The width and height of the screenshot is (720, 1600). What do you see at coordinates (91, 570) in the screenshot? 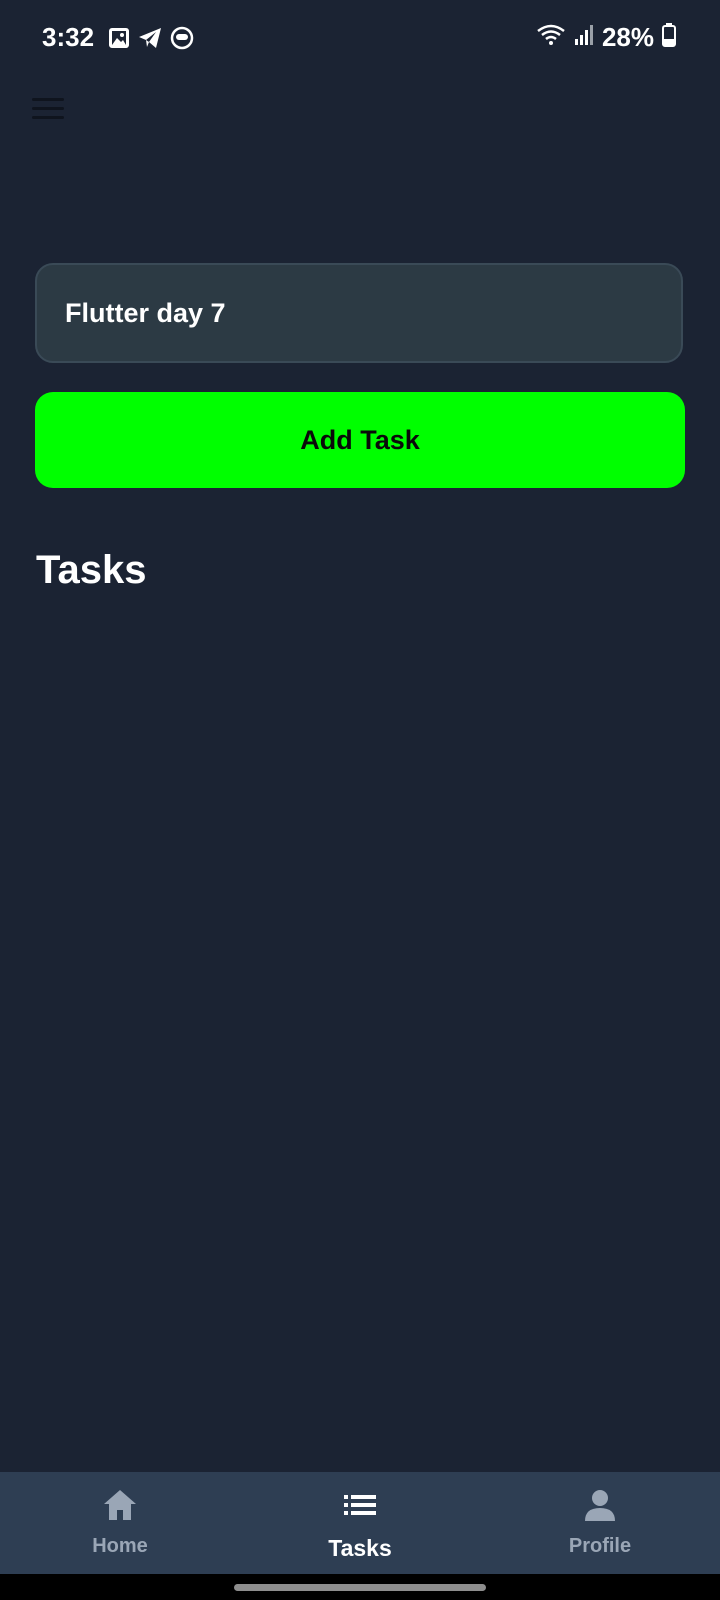
I see `tasks-title: Tasks` at bounding box center [91, 570].